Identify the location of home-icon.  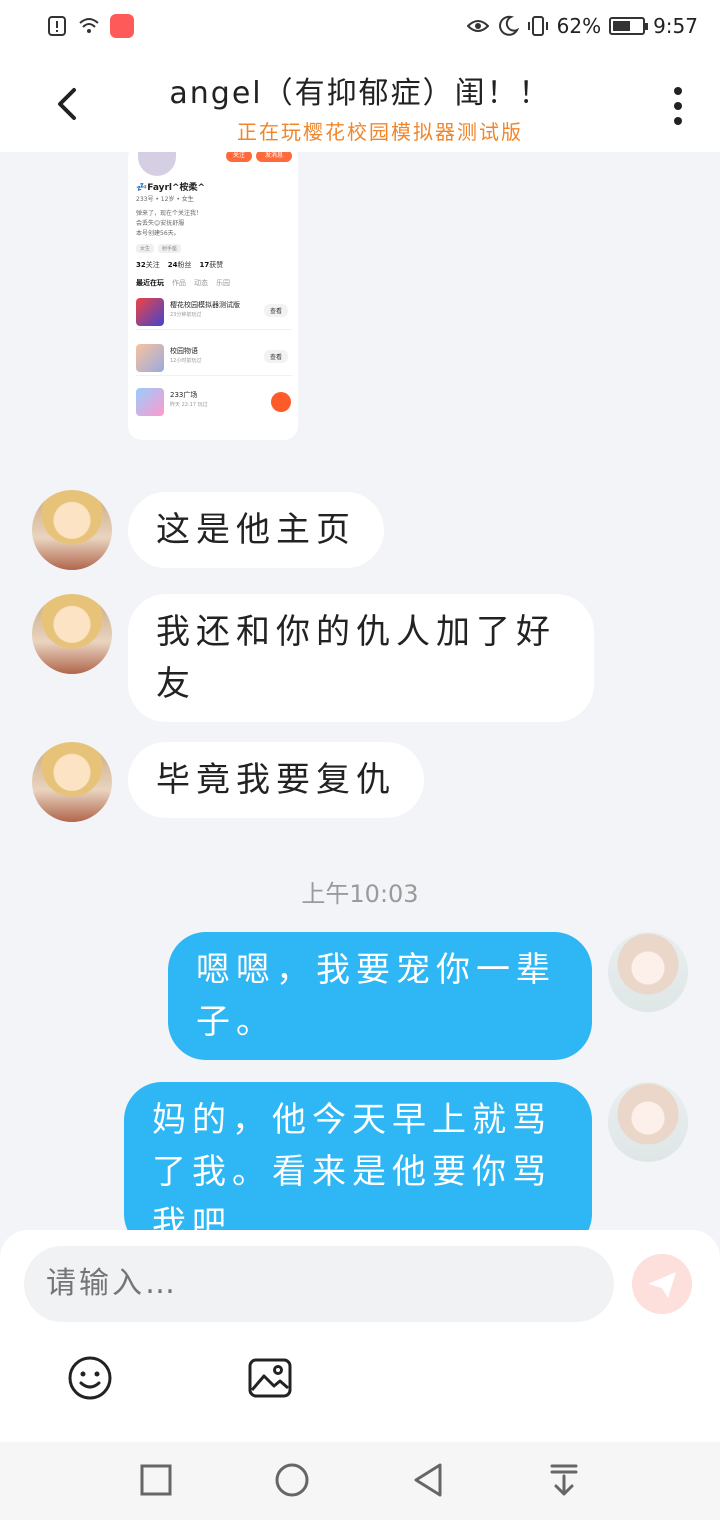
(292, 1480).